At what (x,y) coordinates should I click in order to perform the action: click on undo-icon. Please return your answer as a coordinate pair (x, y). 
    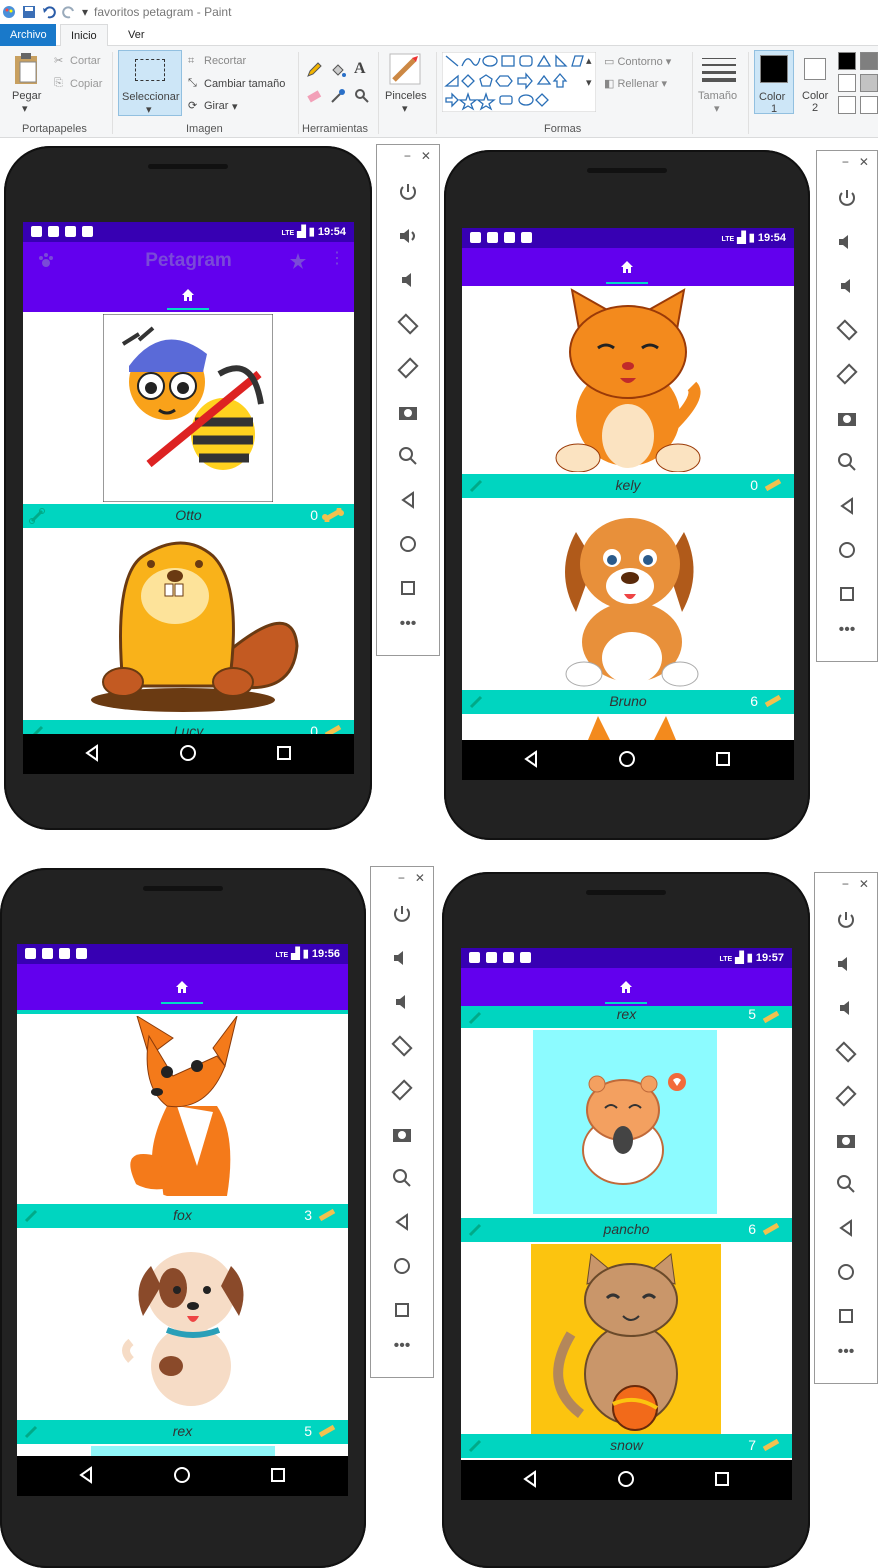
    Looking at the image, I should click on (49, 12).